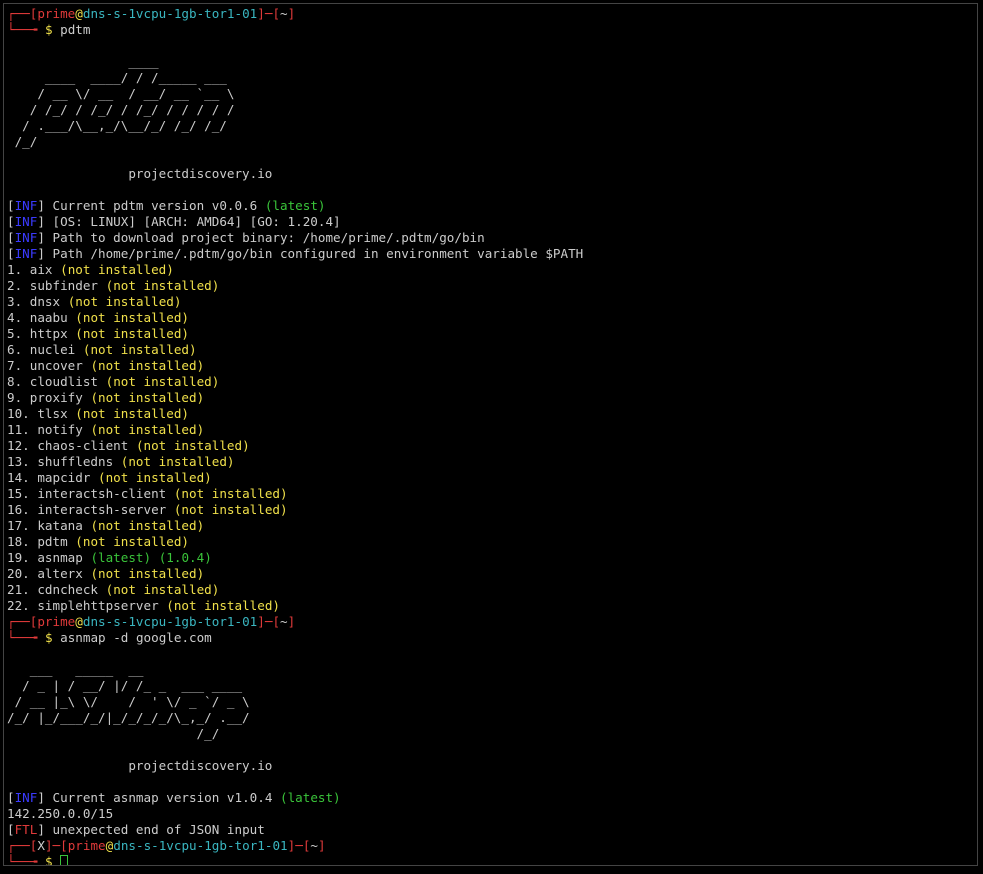 Image resolution: width=983 pixels, height=874 pixels. Describe the element at coordinates (18, 589) in the screenshot. I see `tool-number: 21.` at that location.